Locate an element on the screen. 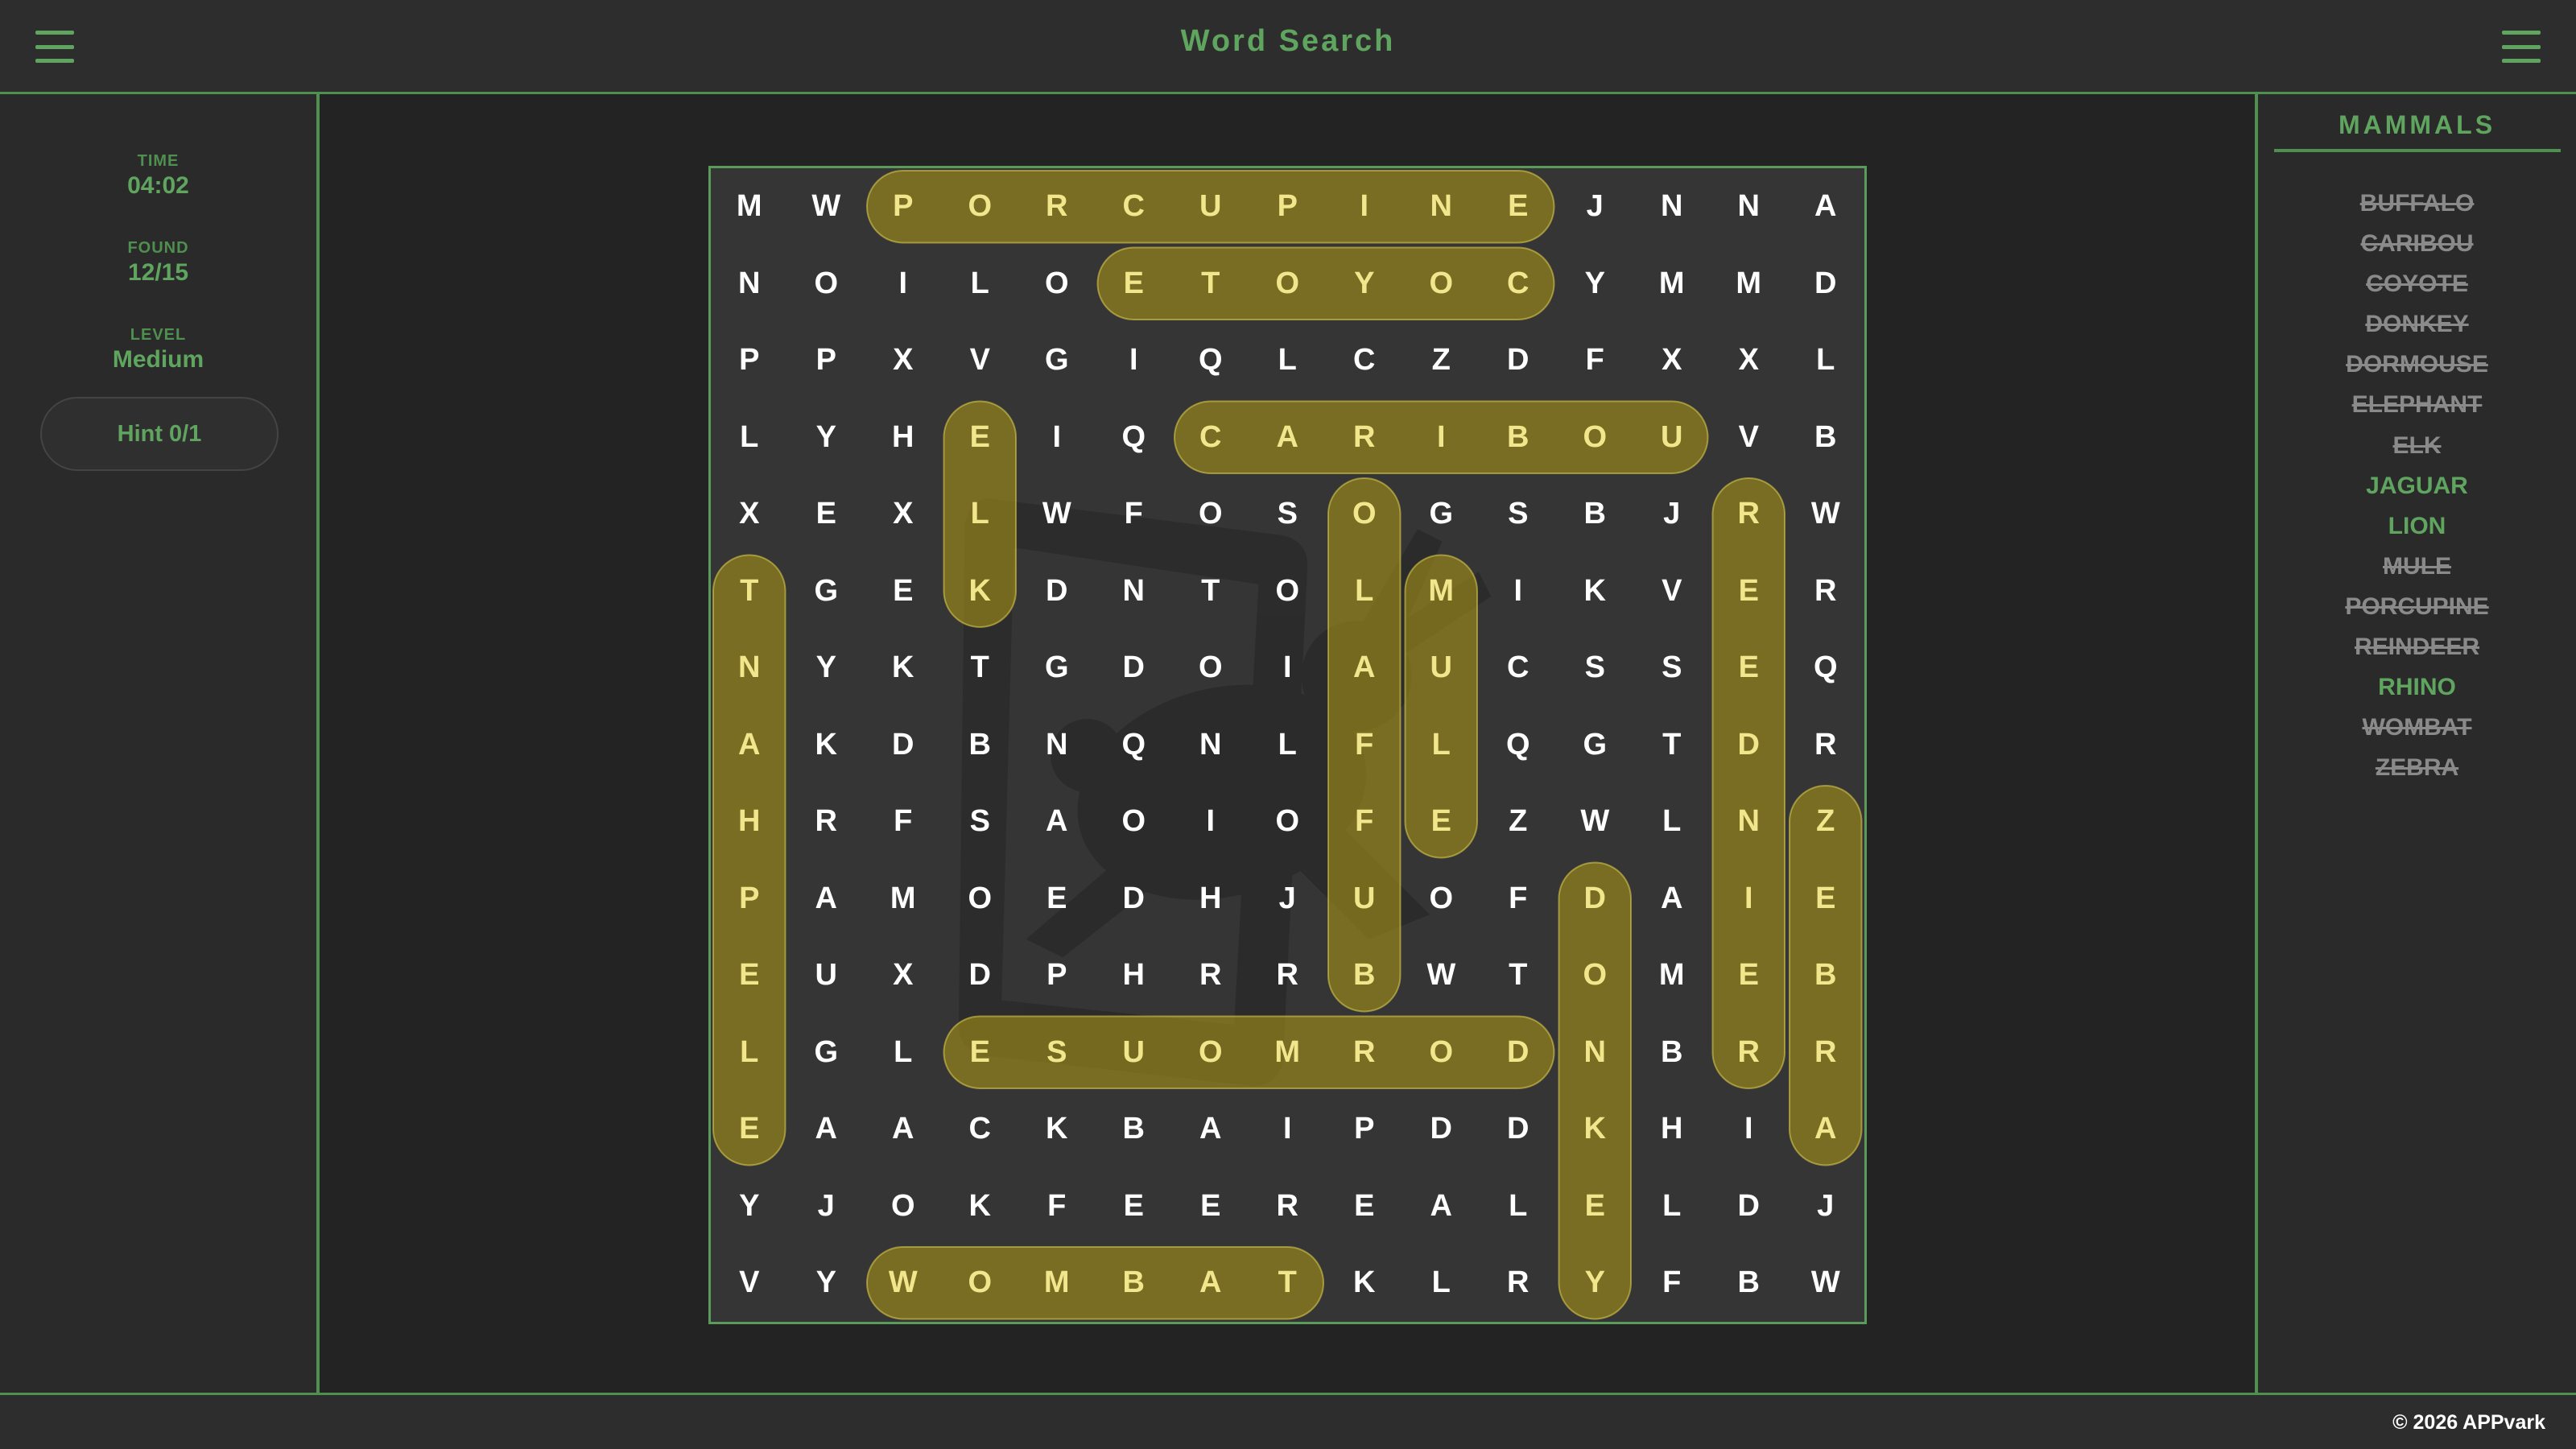 The image size is (2576, 1449). grid-cell: T is located at coordinates (1210, 284).